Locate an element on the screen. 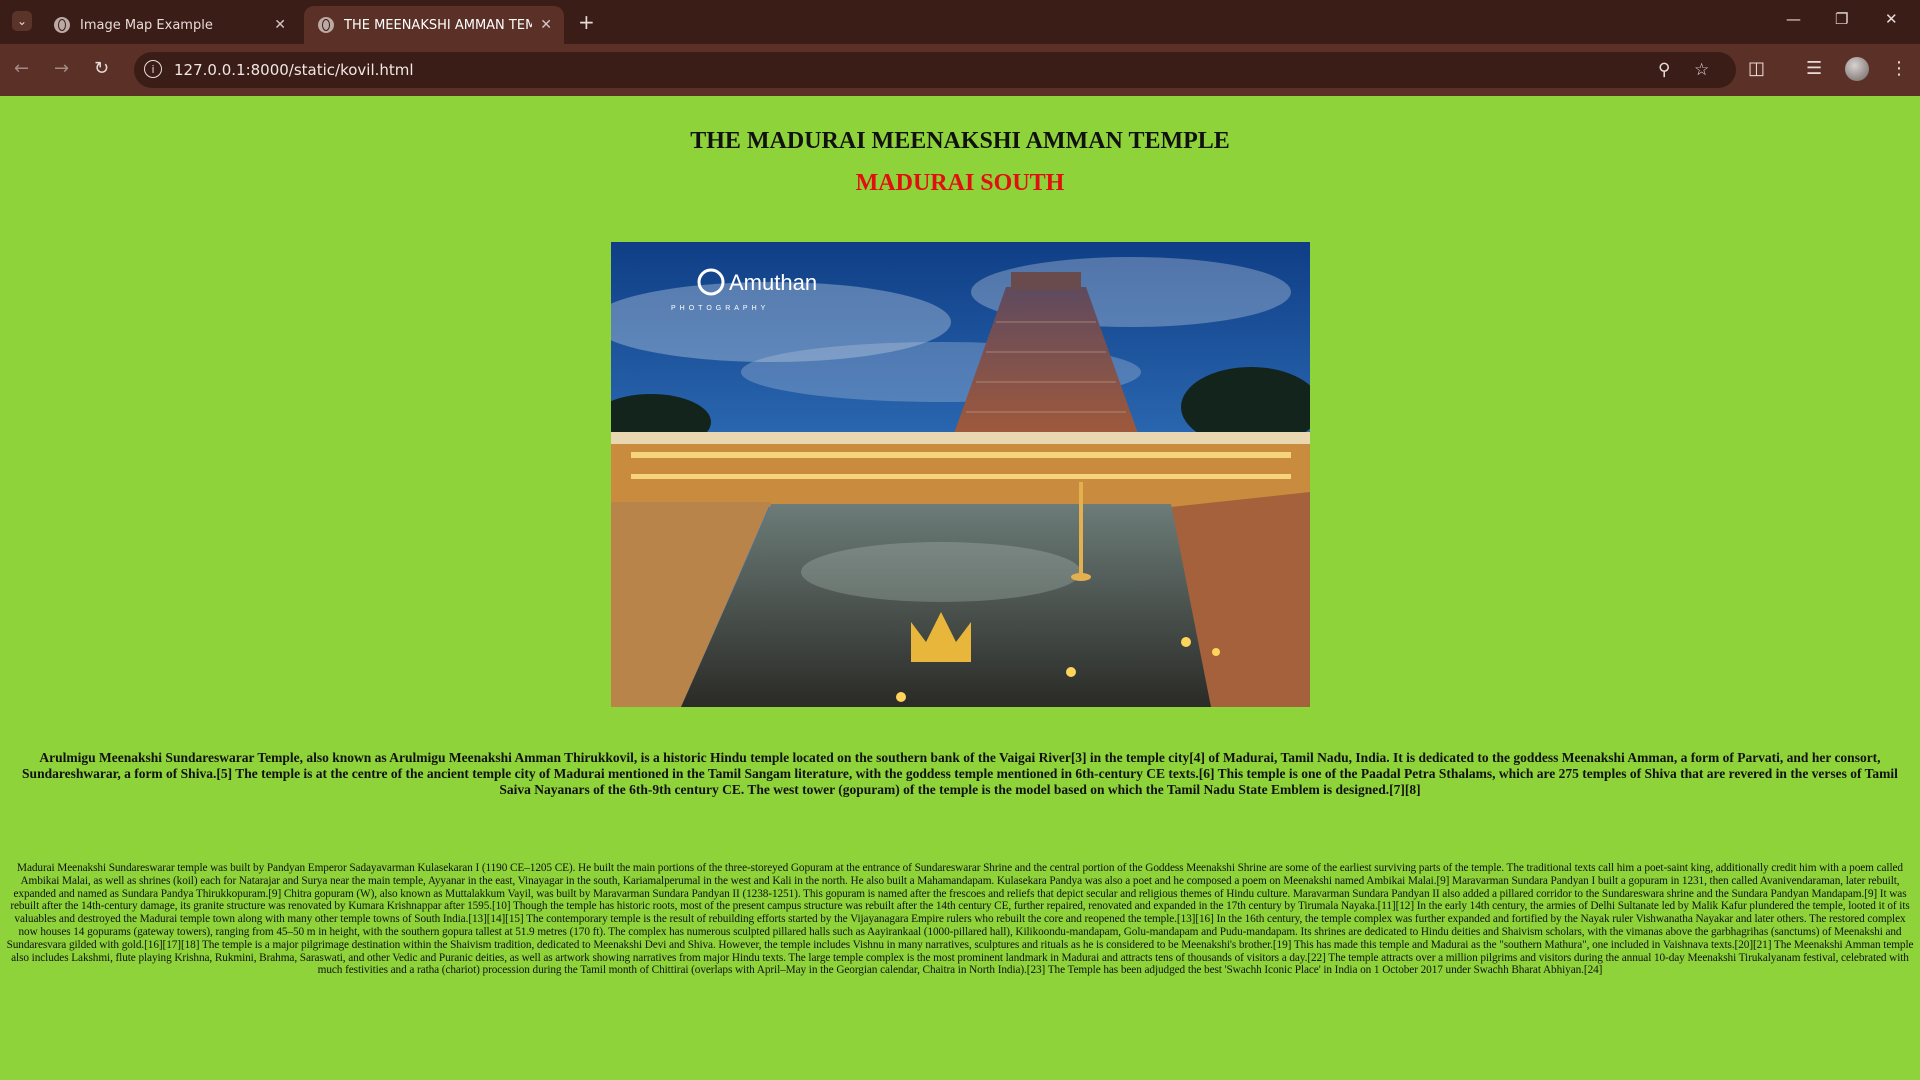 Image resolution: width=1920 pixels, height=1080 pixels. tab-meenakshi-amman-temple: THE MEENAKSHI AMMAN TEM ✕ is located at coordinates (434, 25).